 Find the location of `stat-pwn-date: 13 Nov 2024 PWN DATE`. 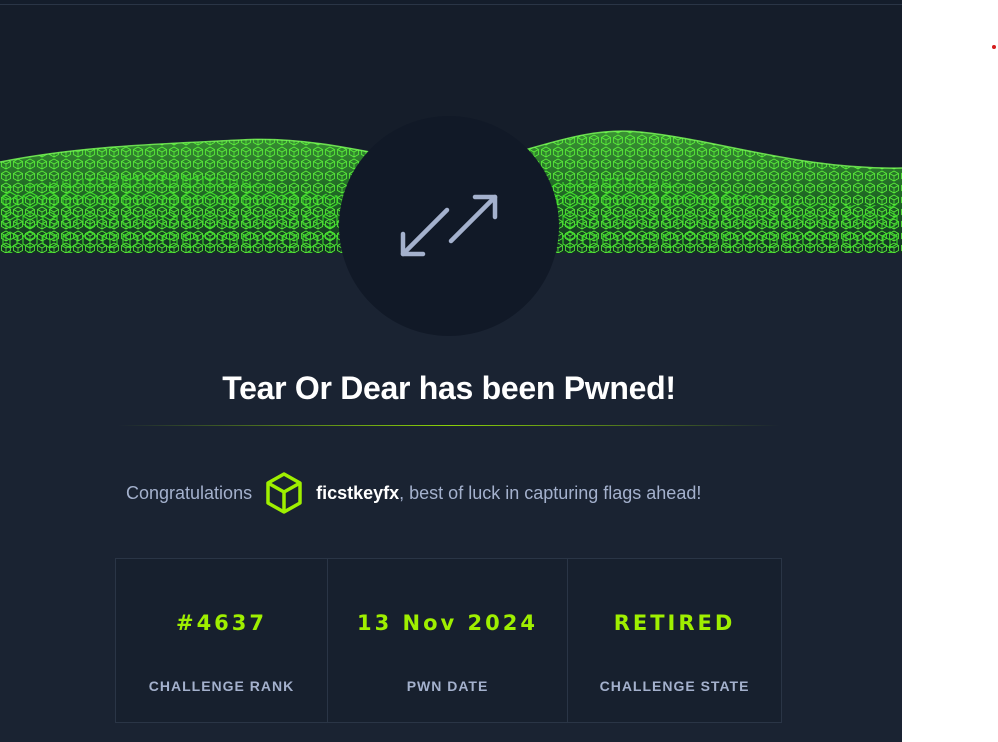

stat-pwn-date: 13 Nov 2024 PWN DATE is located at coordinates (448, 640).